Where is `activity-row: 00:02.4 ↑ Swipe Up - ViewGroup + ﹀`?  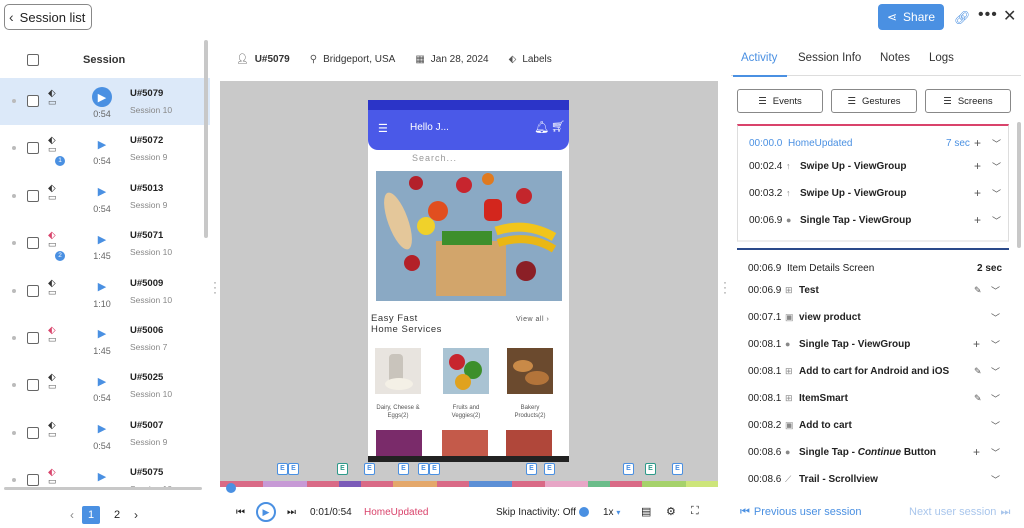
activity-row: 00:02.4 ↑ Swipe Up - ViewGroup + ﹀ is located at coordinates (874, 166).